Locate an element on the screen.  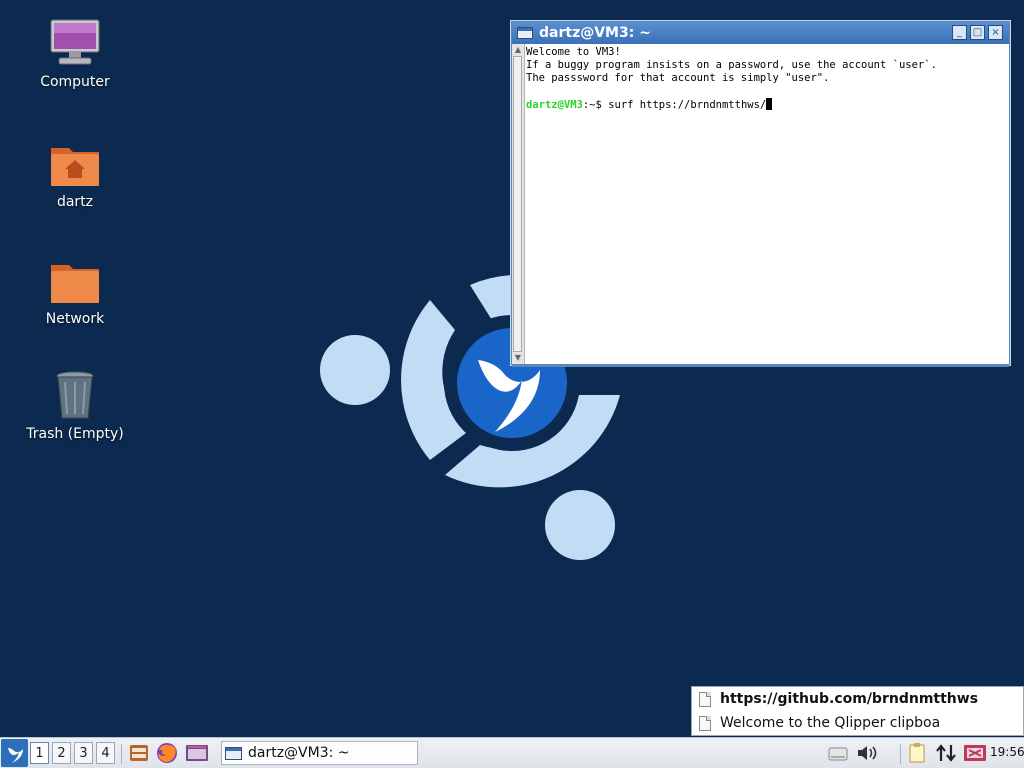
taskbar-window-button: dartz@VM3: ~ is located at coordinates (319, 753).